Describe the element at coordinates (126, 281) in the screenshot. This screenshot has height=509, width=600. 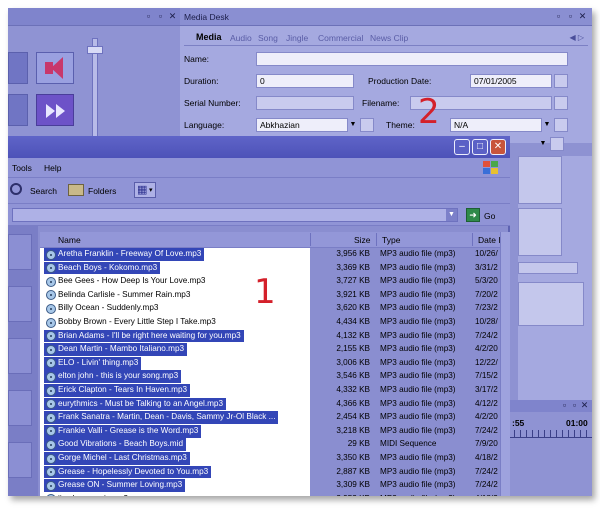
I see `file-name: Bee Gees - How Deep Is Your Love.mp3` at that location.